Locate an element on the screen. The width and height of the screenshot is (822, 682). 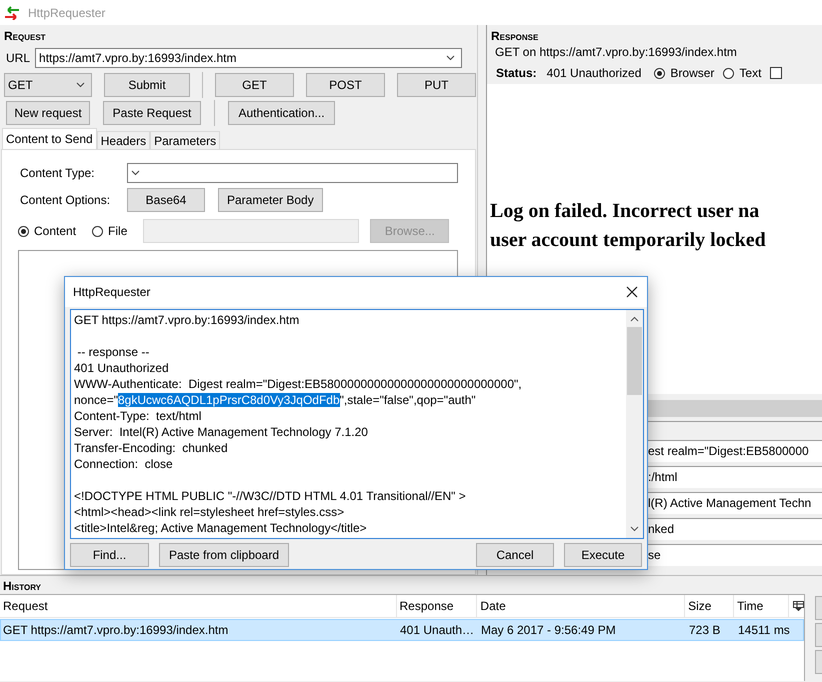
text-line: <html><head><link rel=stylesheet href=styles.css> is located at coordinates (209, 512).